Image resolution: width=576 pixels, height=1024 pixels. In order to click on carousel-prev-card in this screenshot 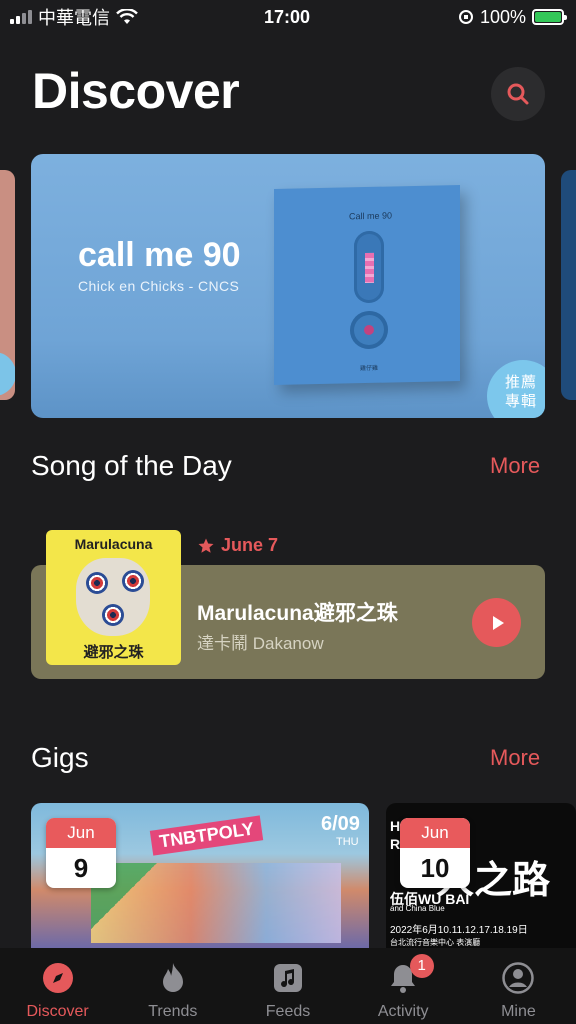, I will do `click(7, 285)`.